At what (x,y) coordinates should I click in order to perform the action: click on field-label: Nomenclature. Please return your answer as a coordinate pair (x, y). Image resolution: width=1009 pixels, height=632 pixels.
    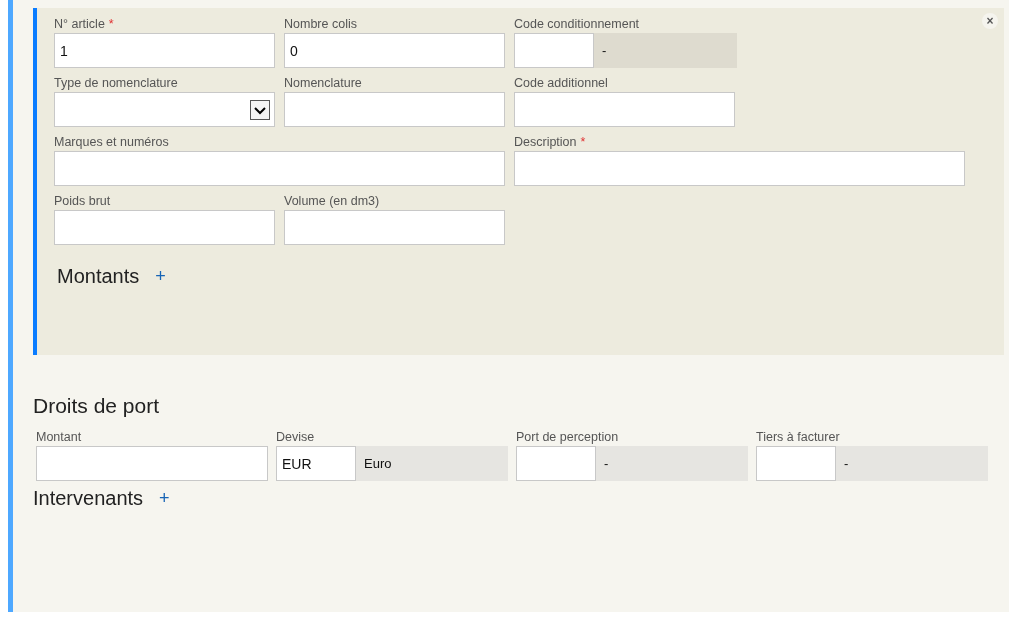
    Looking at the image, I should click on (323, 84).